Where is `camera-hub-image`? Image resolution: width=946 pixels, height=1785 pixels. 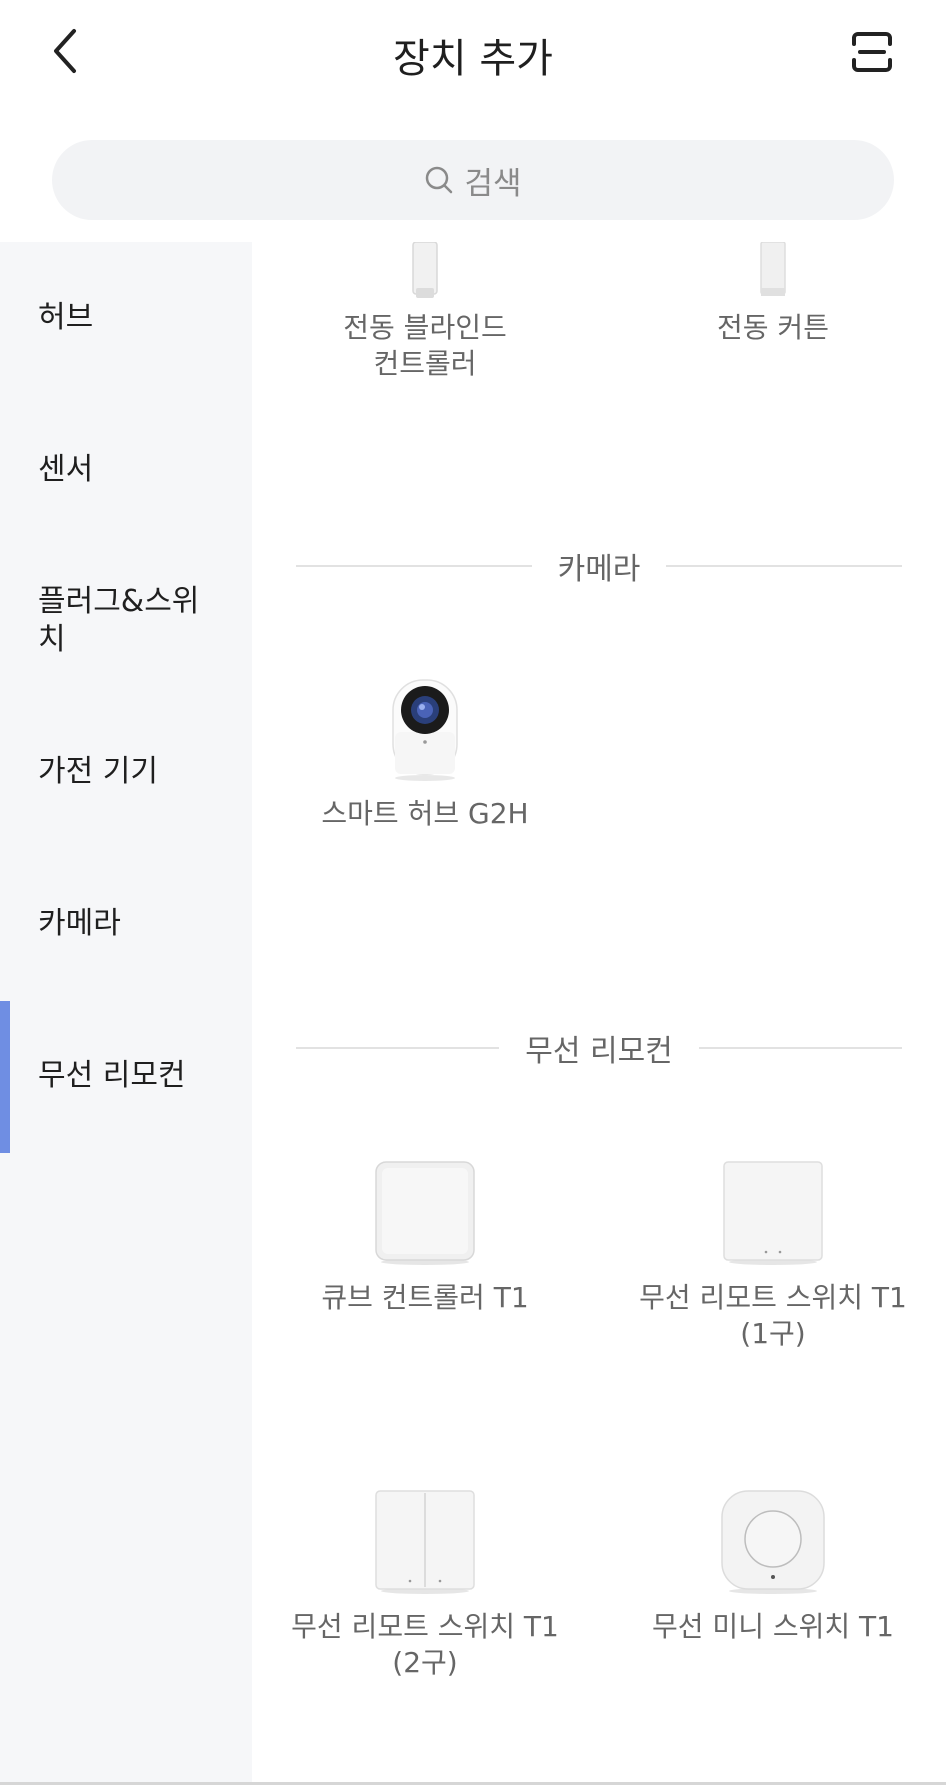
camera-hub-image is located at coordinates (425, 730).